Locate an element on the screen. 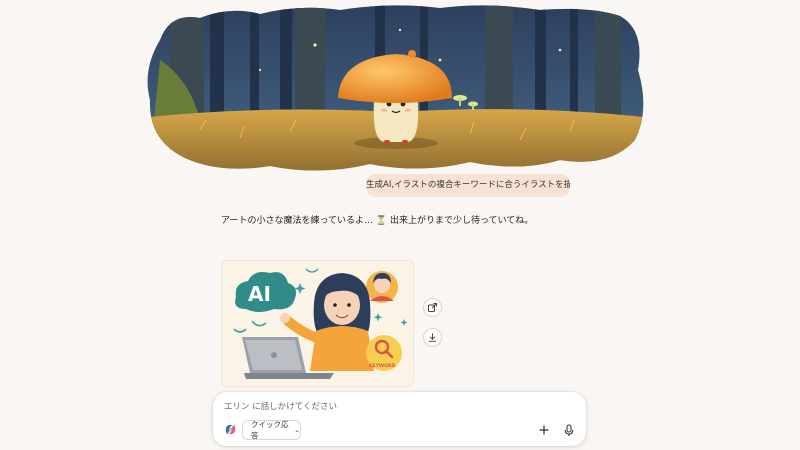 The width and height of the screenshot is (800, 450). plus-icon is located at coordinates (544, 430).